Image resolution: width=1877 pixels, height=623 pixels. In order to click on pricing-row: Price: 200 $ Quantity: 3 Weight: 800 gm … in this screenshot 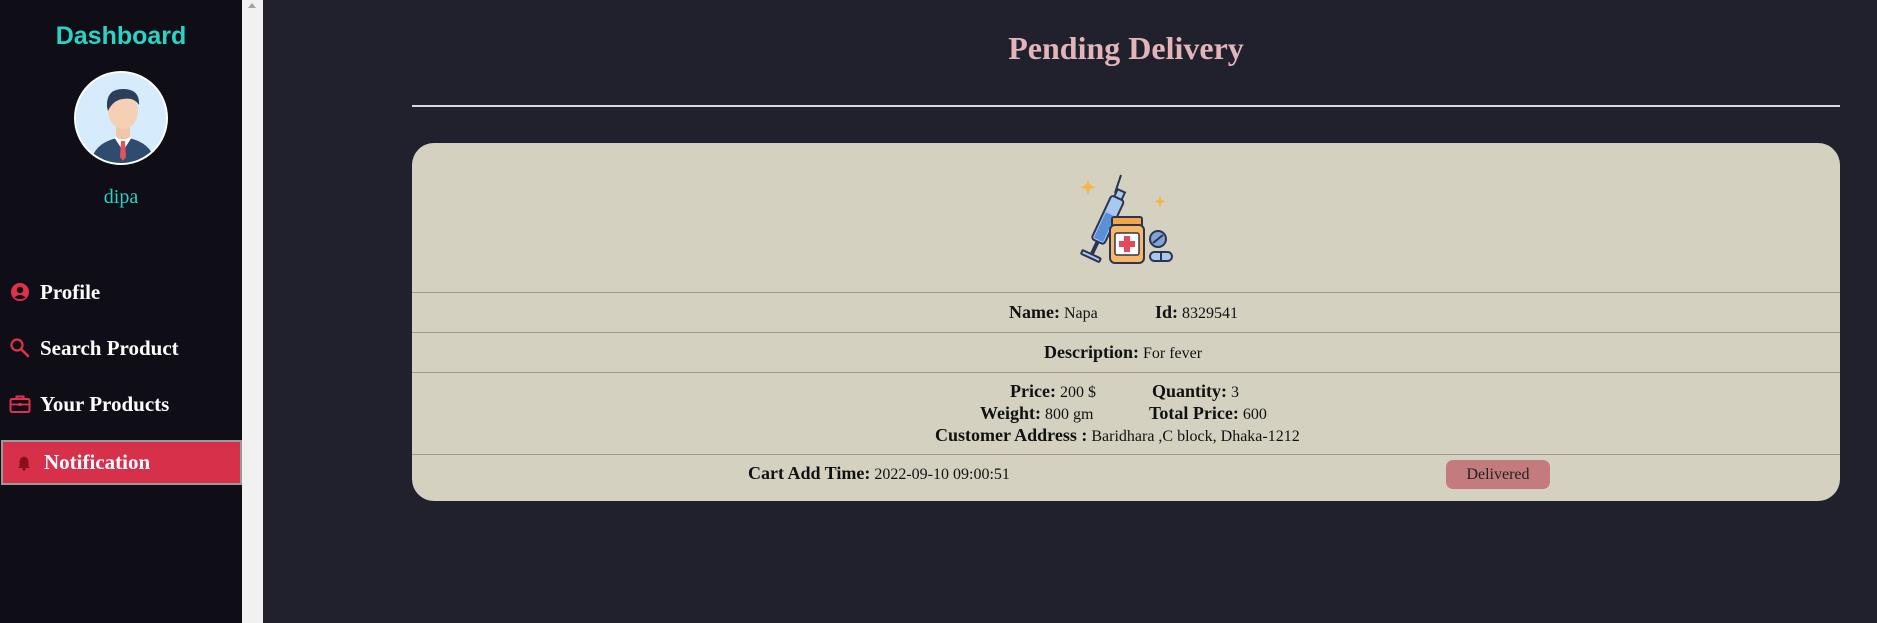, I will do `click(1126, 413)`.